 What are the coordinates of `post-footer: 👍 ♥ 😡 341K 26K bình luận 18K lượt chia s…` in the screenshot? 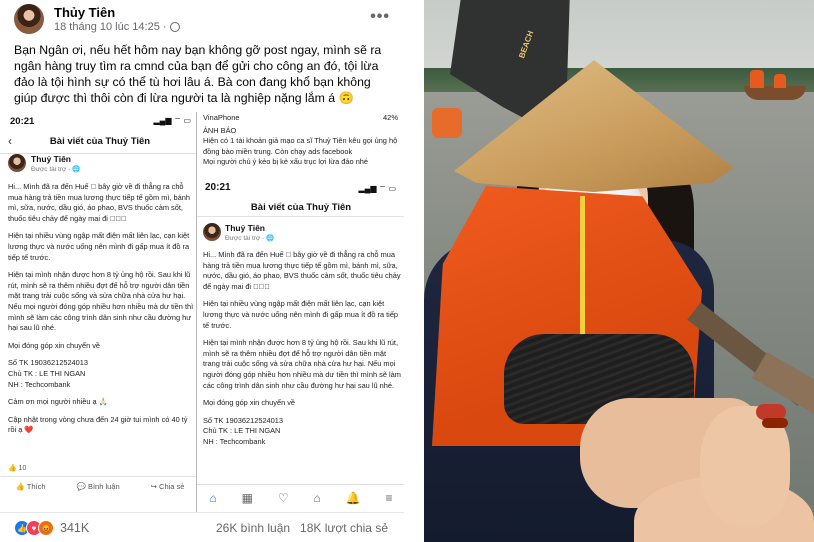 It's located at (202, 527).